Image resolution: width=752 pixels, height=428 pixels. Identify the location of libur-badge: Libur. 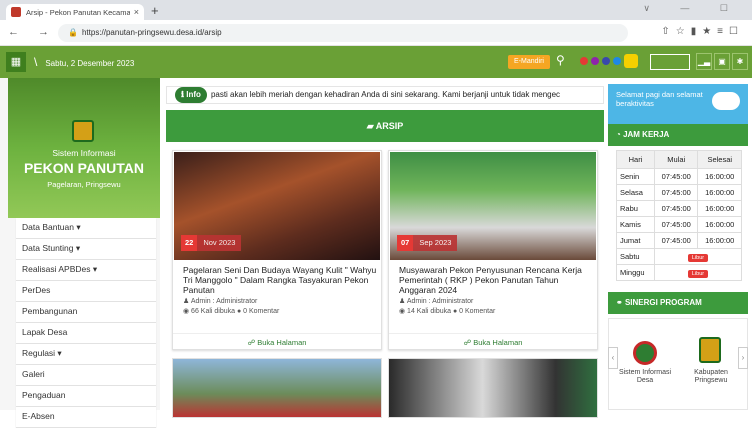
(698, 257).